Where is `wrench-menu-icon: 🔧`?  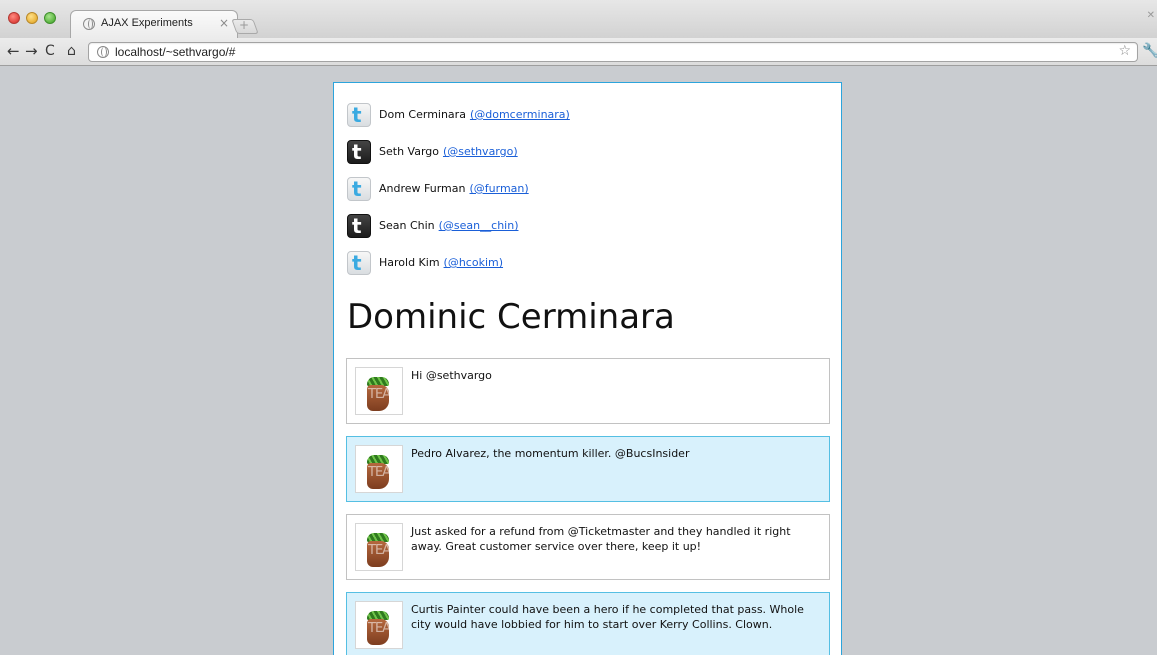 wrench-menu-icon: 🔧 is located at coordinates (1149, 51).